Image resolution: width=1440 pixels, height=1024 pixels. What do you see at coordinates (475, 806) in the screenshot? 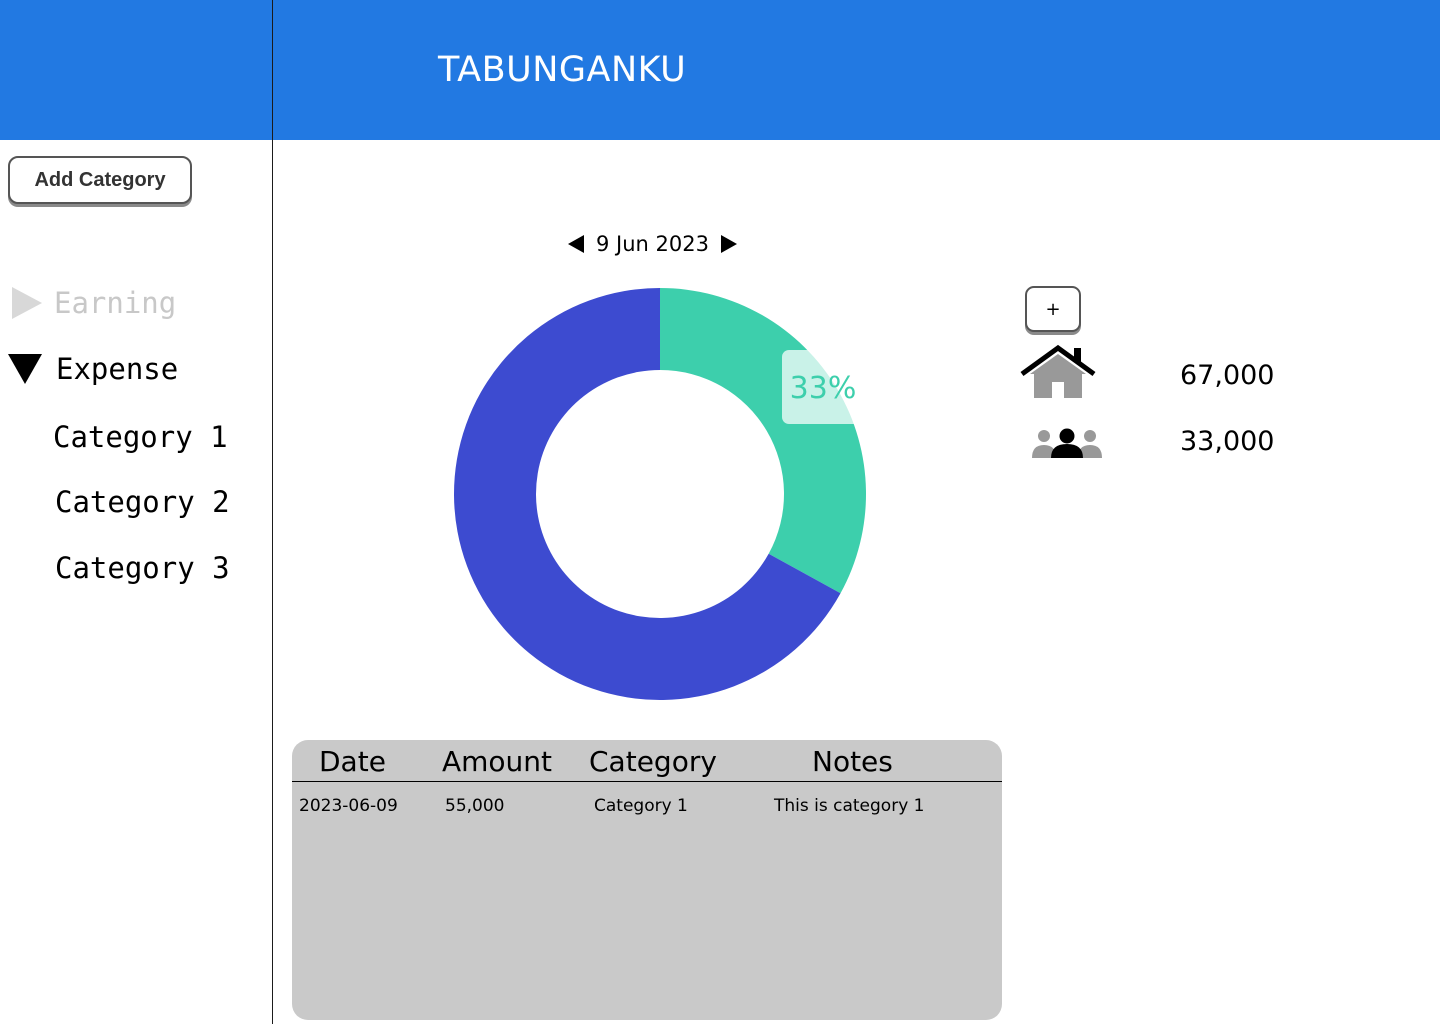
I see `cell-amount: 55,000` at bounding box center [475, 806].